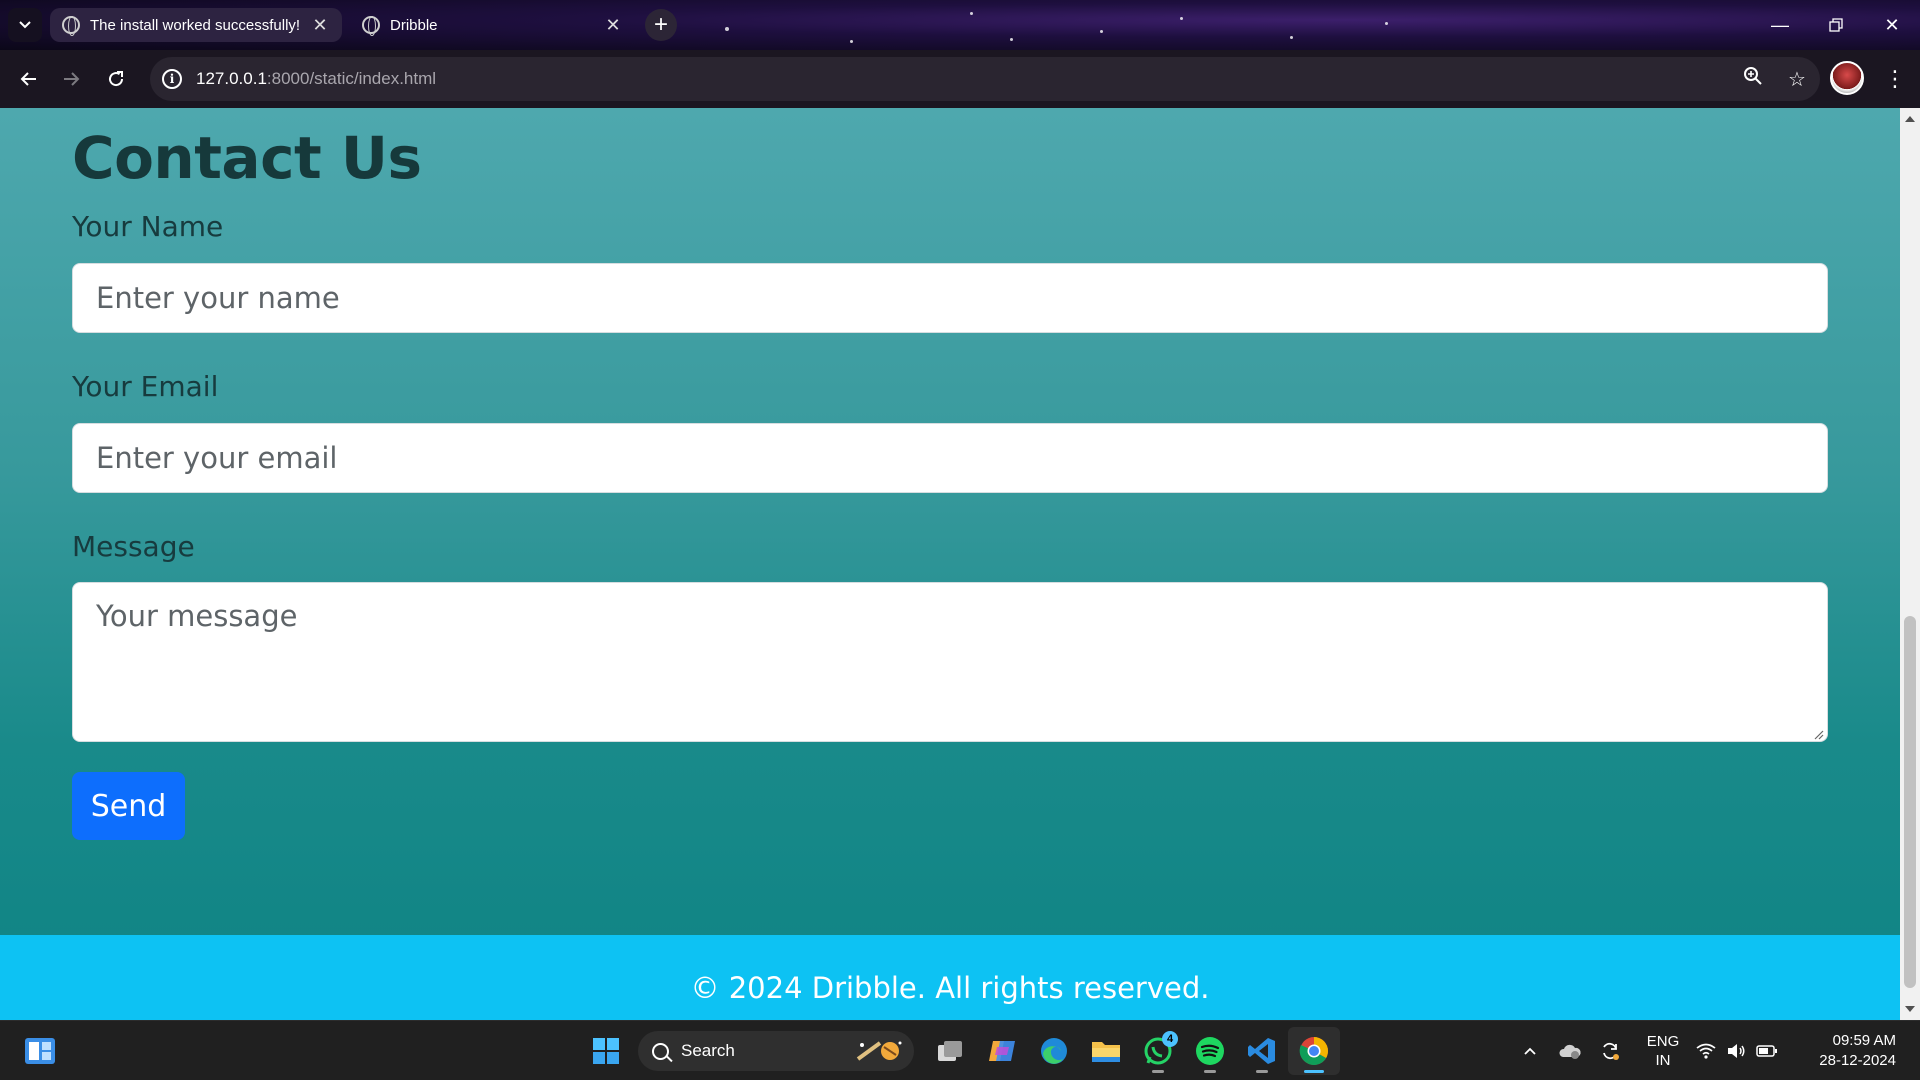 Image resolution: width=1920 pixels, height=1080 pixels. What do you see at coordinates (1864, 1040) in the screenshot?
I see `clock-time: 09:59 AM` at bounding box center [1864, 1040].